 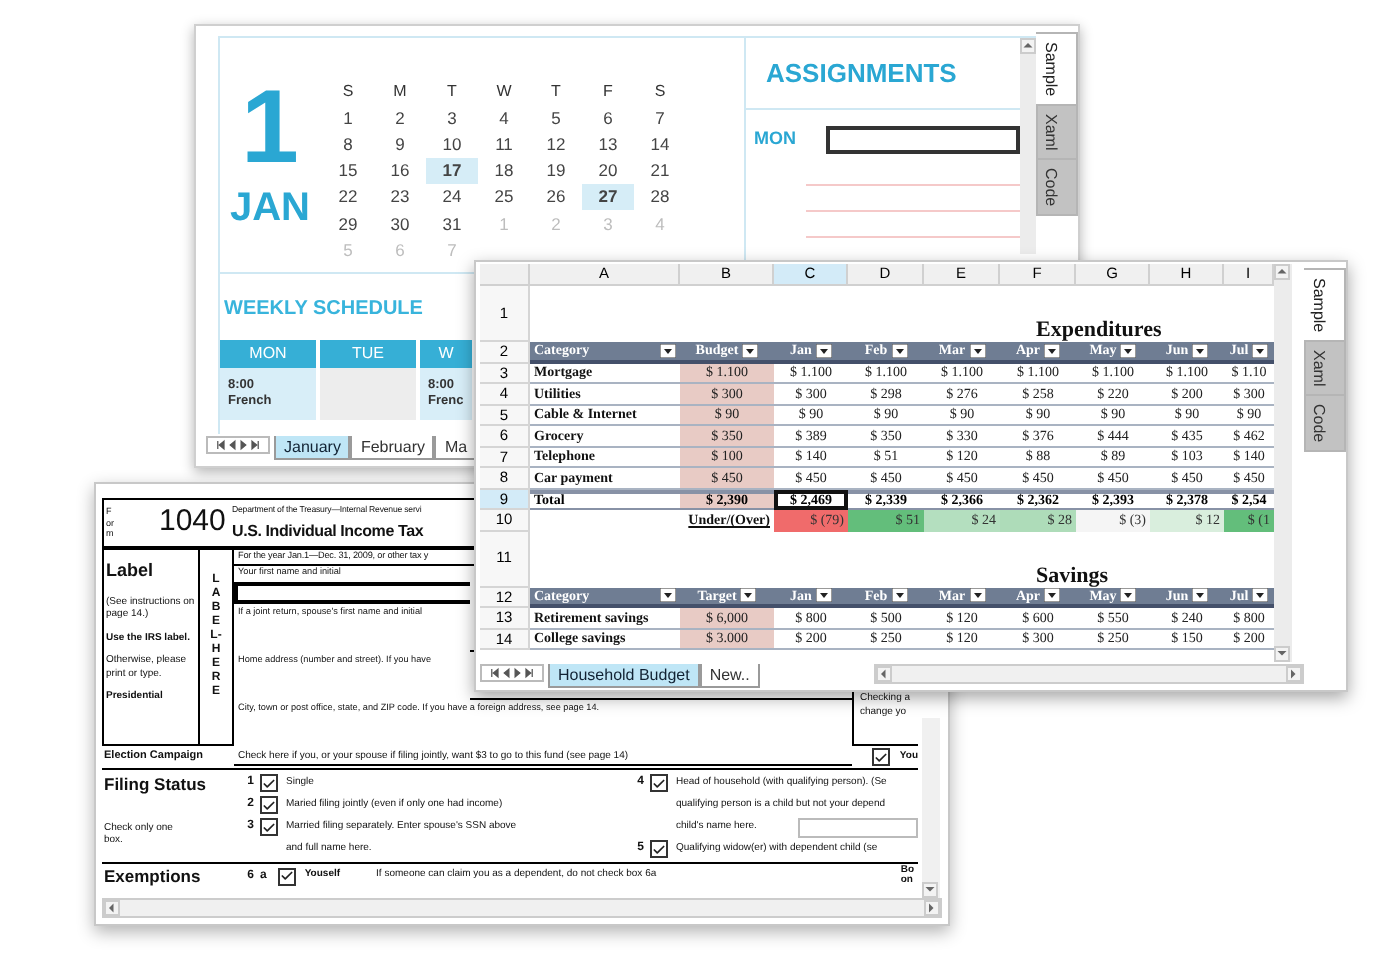 I want to click on calendar-day: 21, so click(x=660, y=171).